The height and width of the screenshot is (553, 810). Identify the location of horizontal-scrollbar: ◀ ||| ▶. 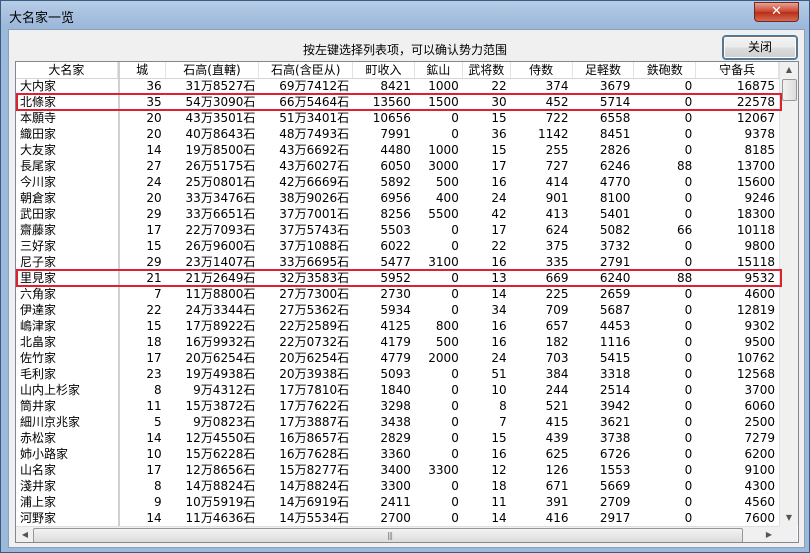
(397, 534).